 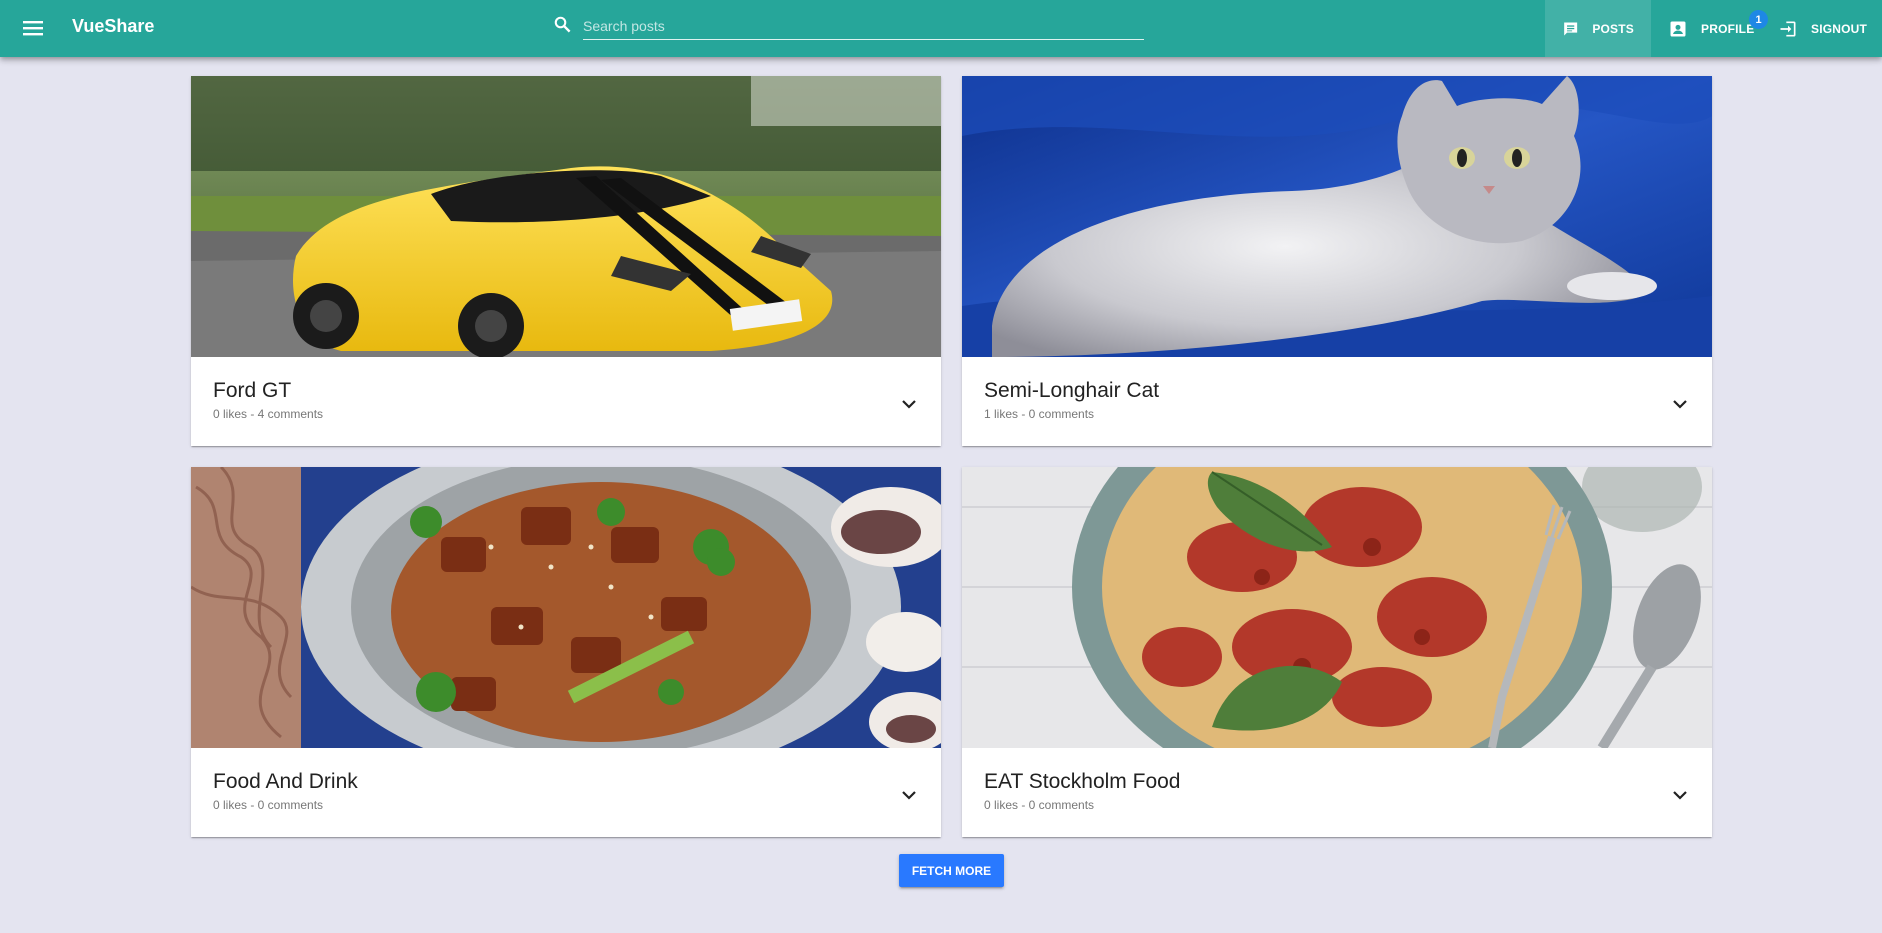 I want to click on menu-button, so click(x=33, y=28).